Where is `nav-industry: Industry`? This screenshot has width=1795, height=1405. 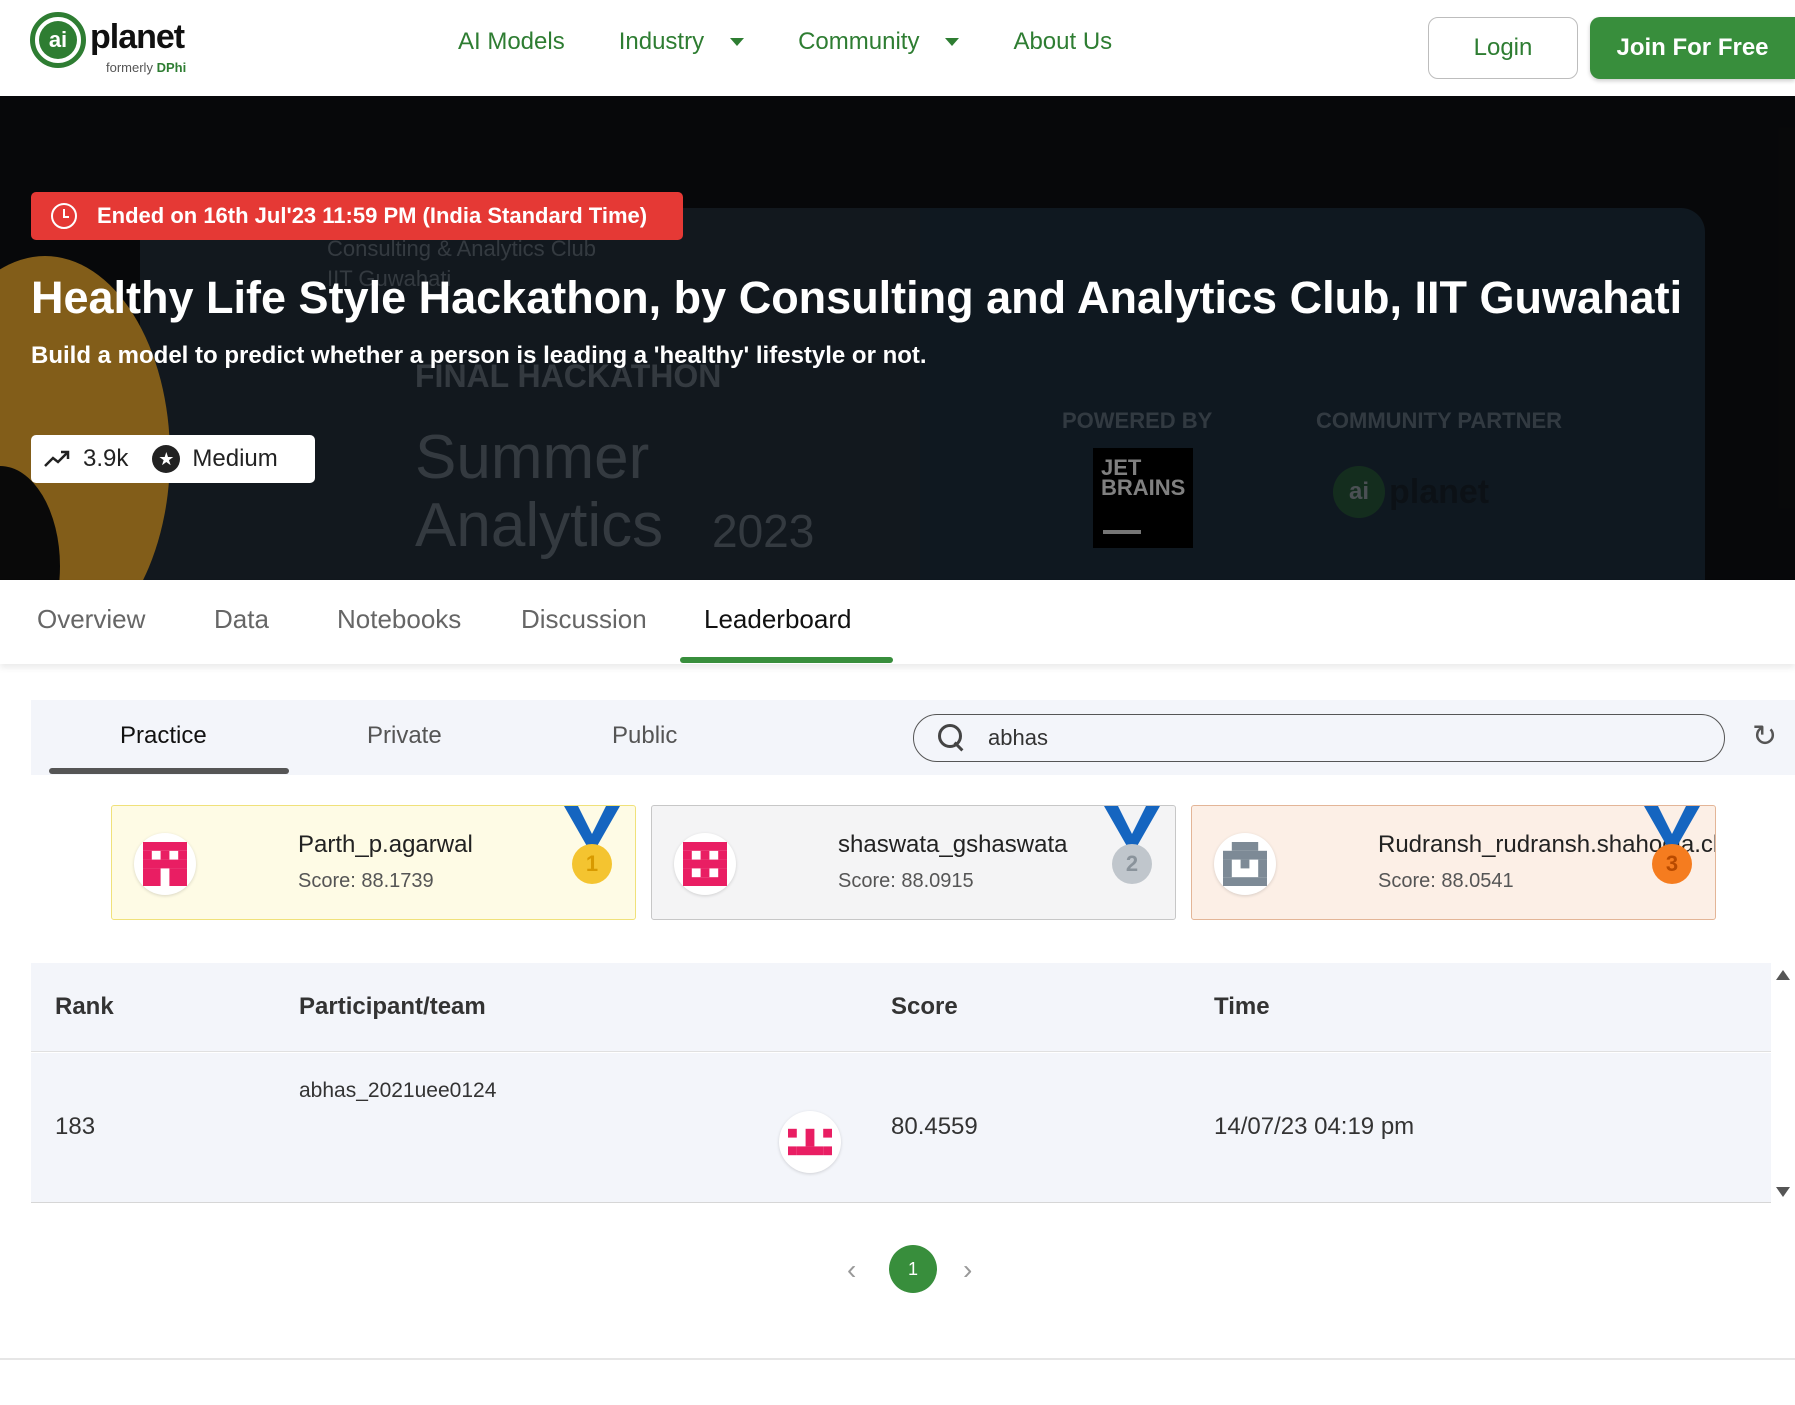
nav-industry: Industry is located at coordinates (681, 42).